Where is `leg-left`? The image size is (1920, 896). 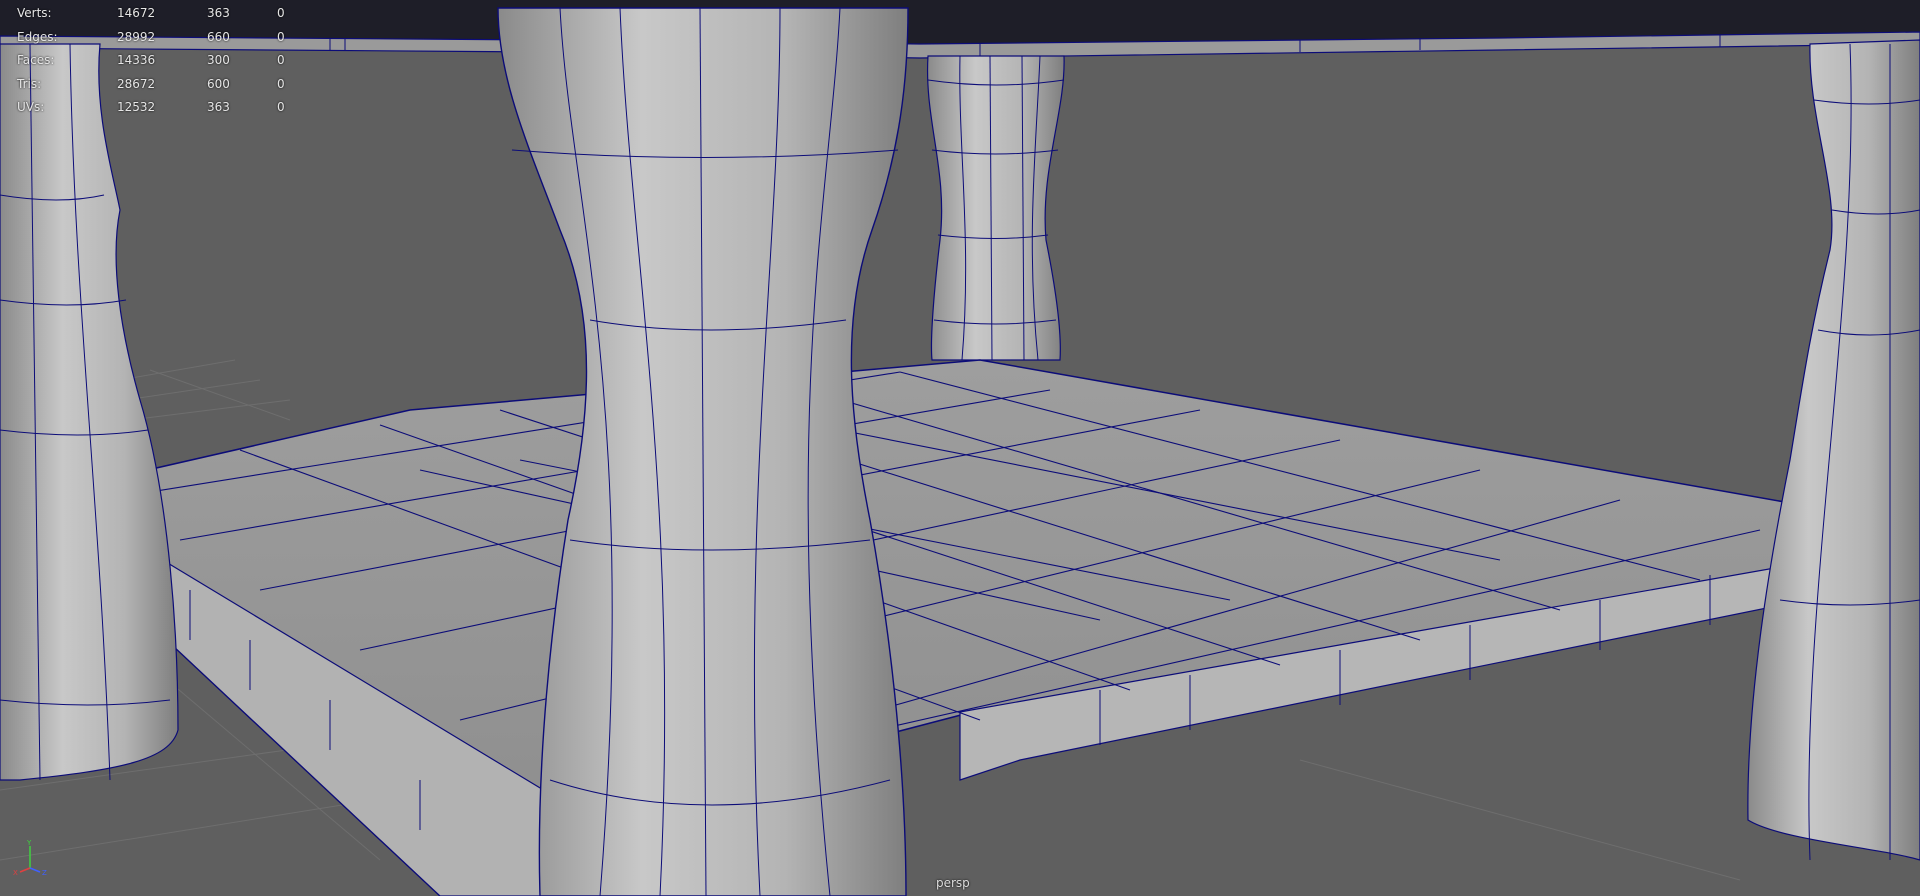 leg-left is located at coordinates (89, 412).